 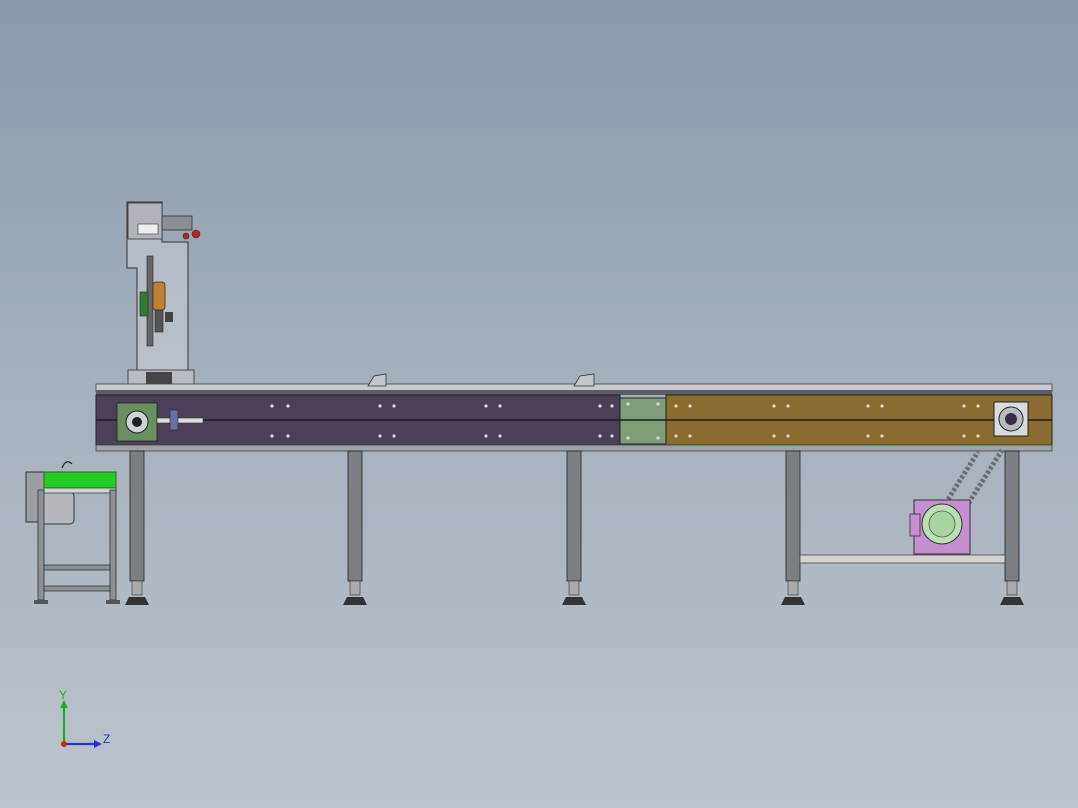 I want to click on conveyor-top-rail, so click(x=574, y=384).